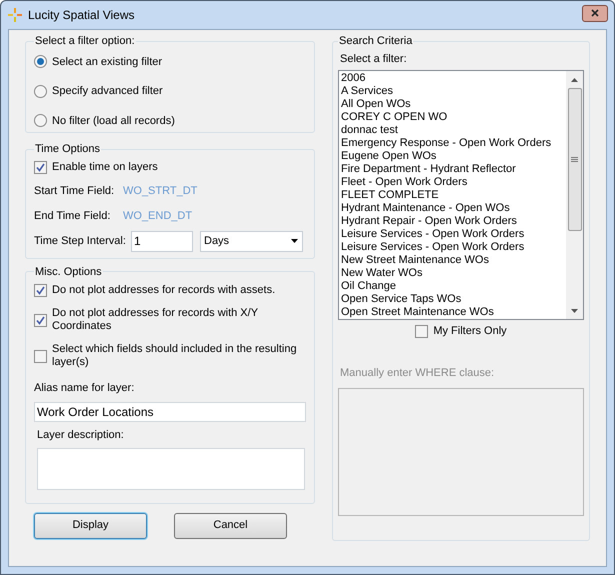 Image resolution: width=615 pixels, height=575 pixels. What do you see at coordinates (453, 312) in the screenshot?
I see `list-item: Open Street Maintenance WOs` at bounding box center [453, 312].